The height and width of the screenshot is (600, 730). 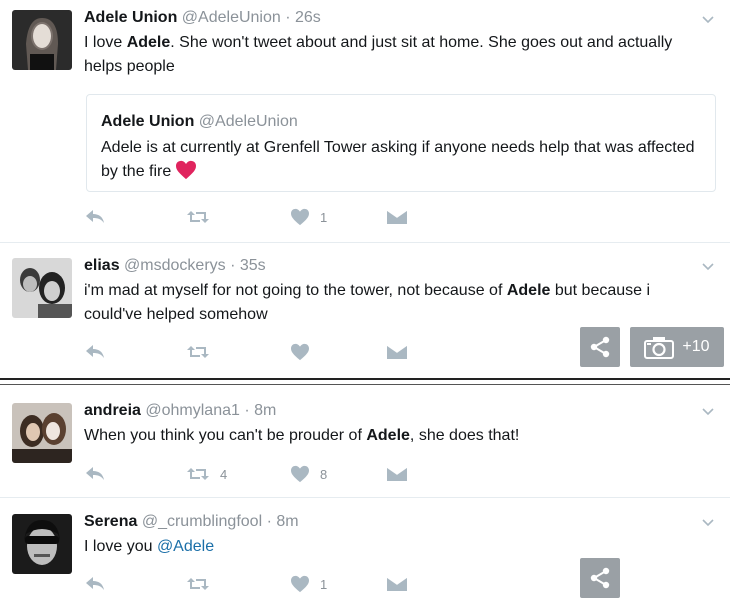 What do you see at coordinates (224, 474) in the screenshot?
I see `retweet-count: 4` at bounding box center [224, 474].